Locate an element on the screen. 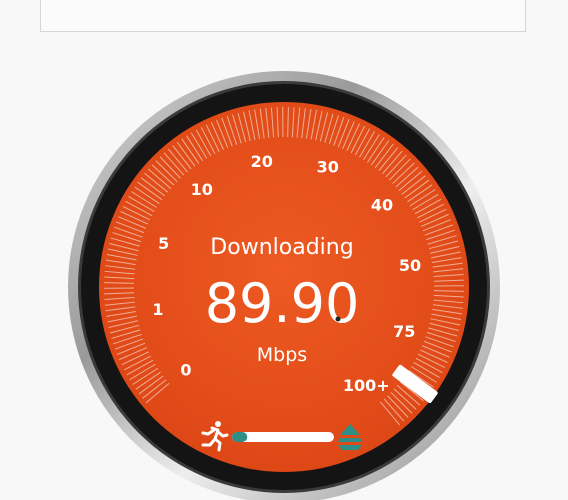 Image resolution: width=568 pixels, height=500 pixels. progress-fill is located at coordinates (240, 437).